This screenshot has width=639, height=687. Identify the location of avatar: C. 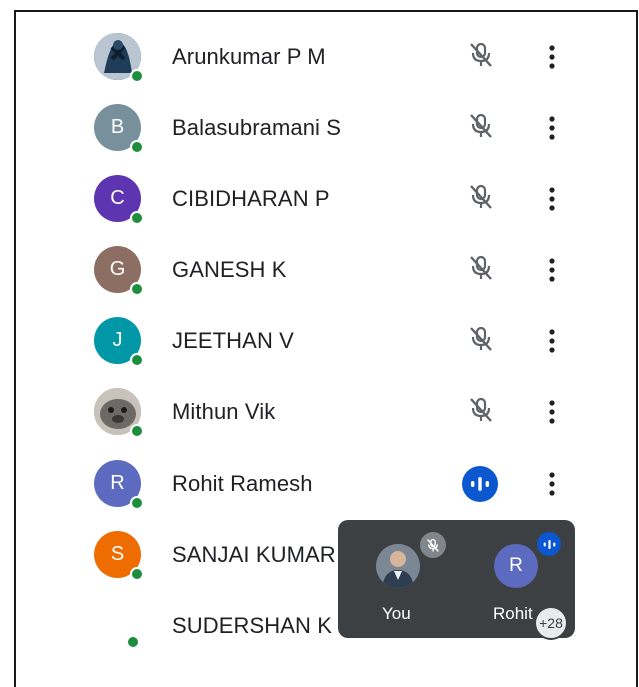
(119, 200).